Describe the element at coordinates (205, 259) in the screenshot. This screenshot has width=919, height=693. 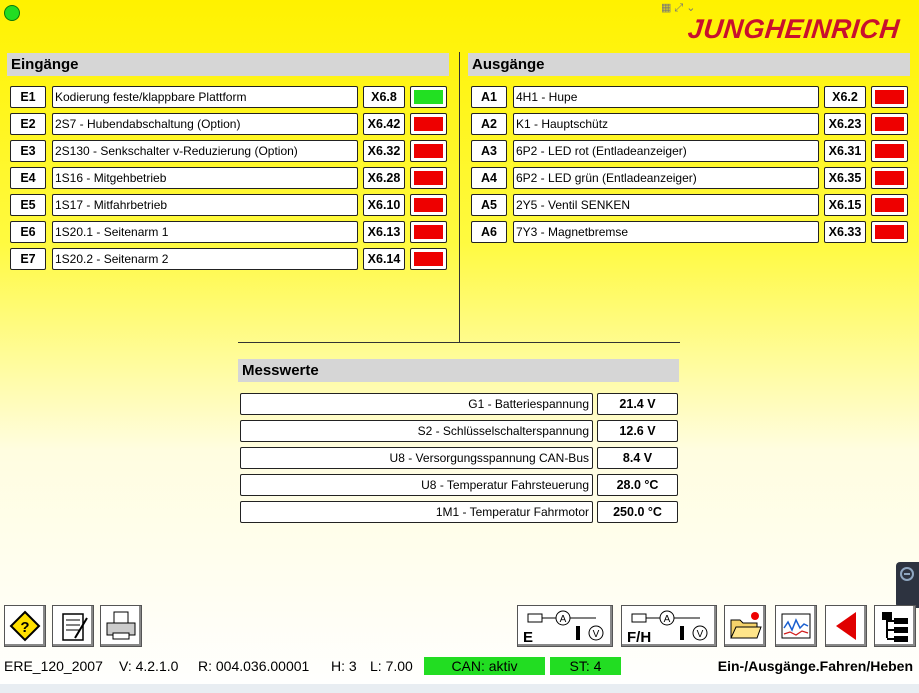
I see `input-description: 1S20.2 - Seitenarm 2` at that location.